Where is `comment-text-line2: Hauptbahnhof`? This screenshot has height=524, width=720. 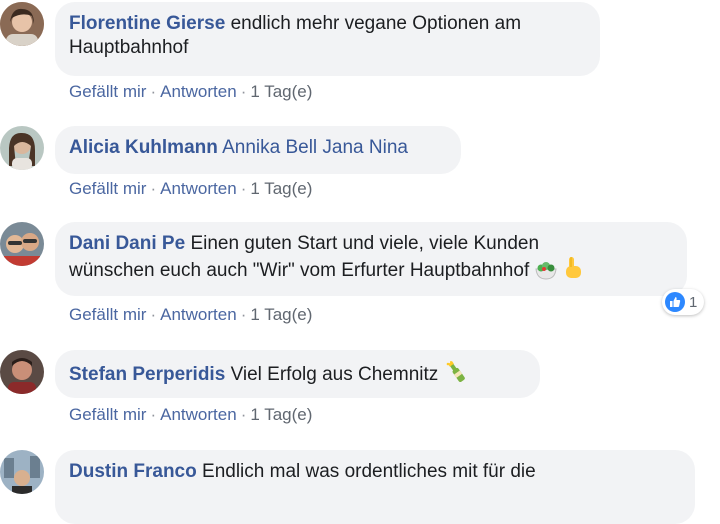
comment-text-line2: Hauptbahnhof is located at coordinates (129, 47).